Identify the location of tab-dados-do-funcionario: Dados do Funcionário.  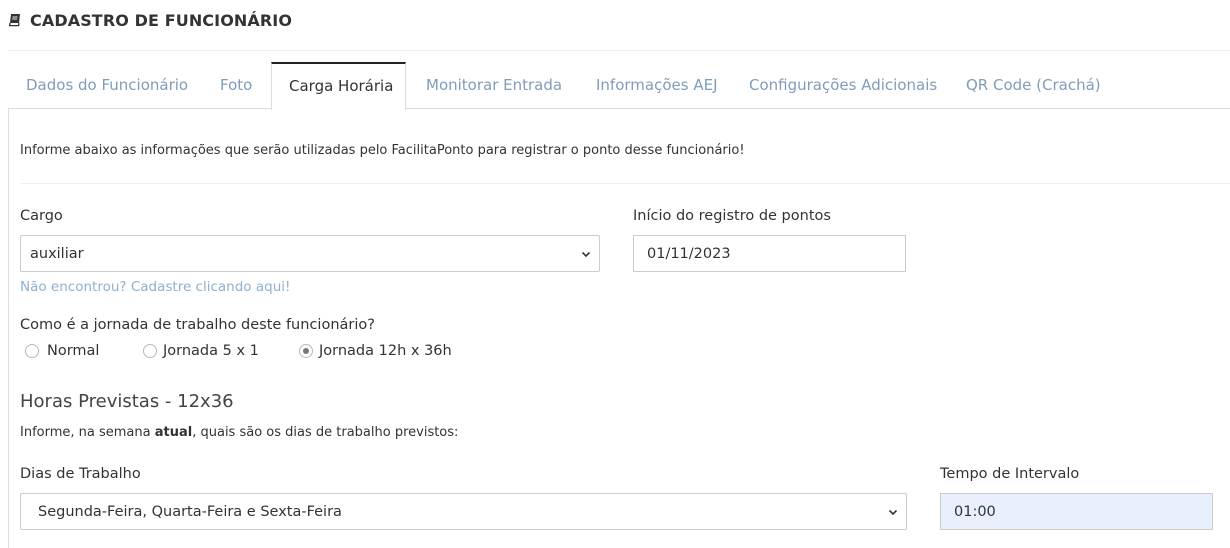
(107, 85).